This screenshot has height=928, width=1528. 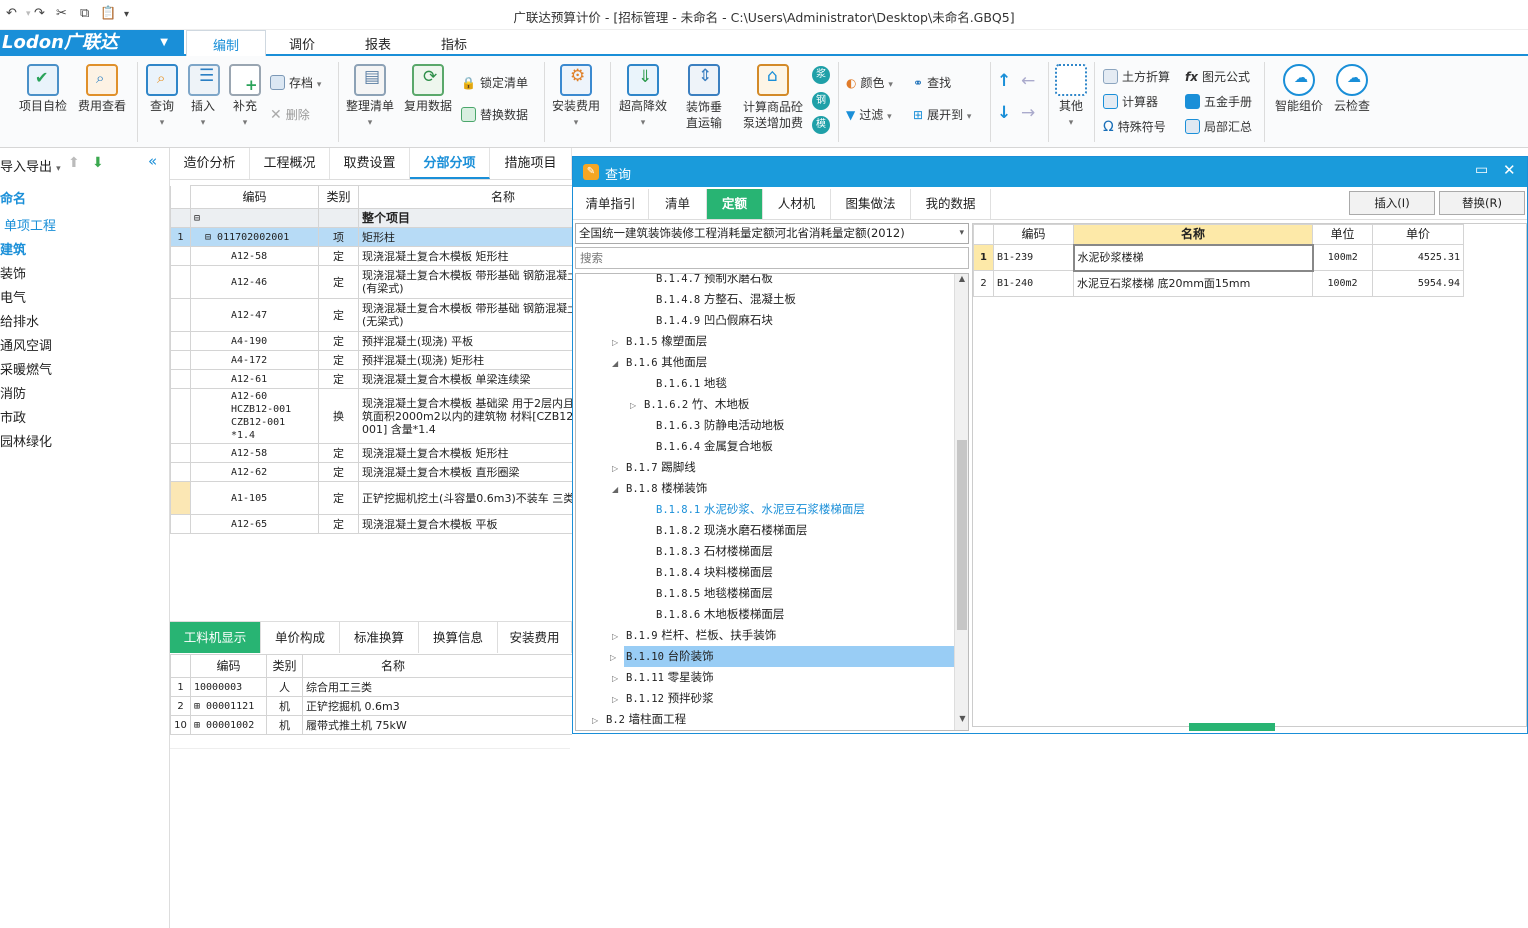 I want to click on row-name: 矩形柱, so click(x=465, y=237).